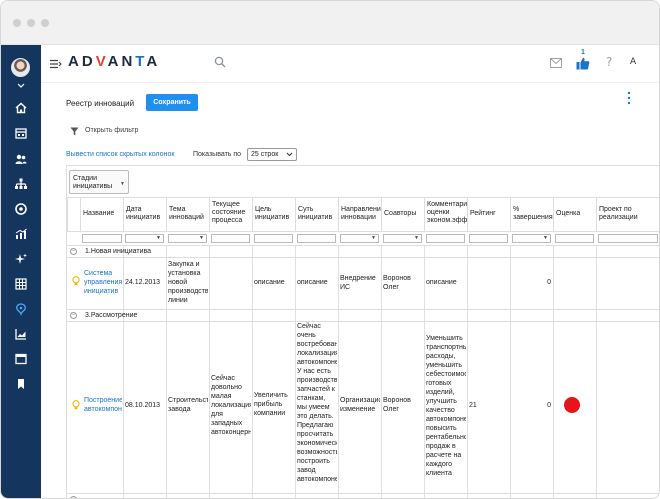 The width and height of the screenshot is (660, 499). I want to click on cell-name: Система управления инициатив, so click(103, 282).